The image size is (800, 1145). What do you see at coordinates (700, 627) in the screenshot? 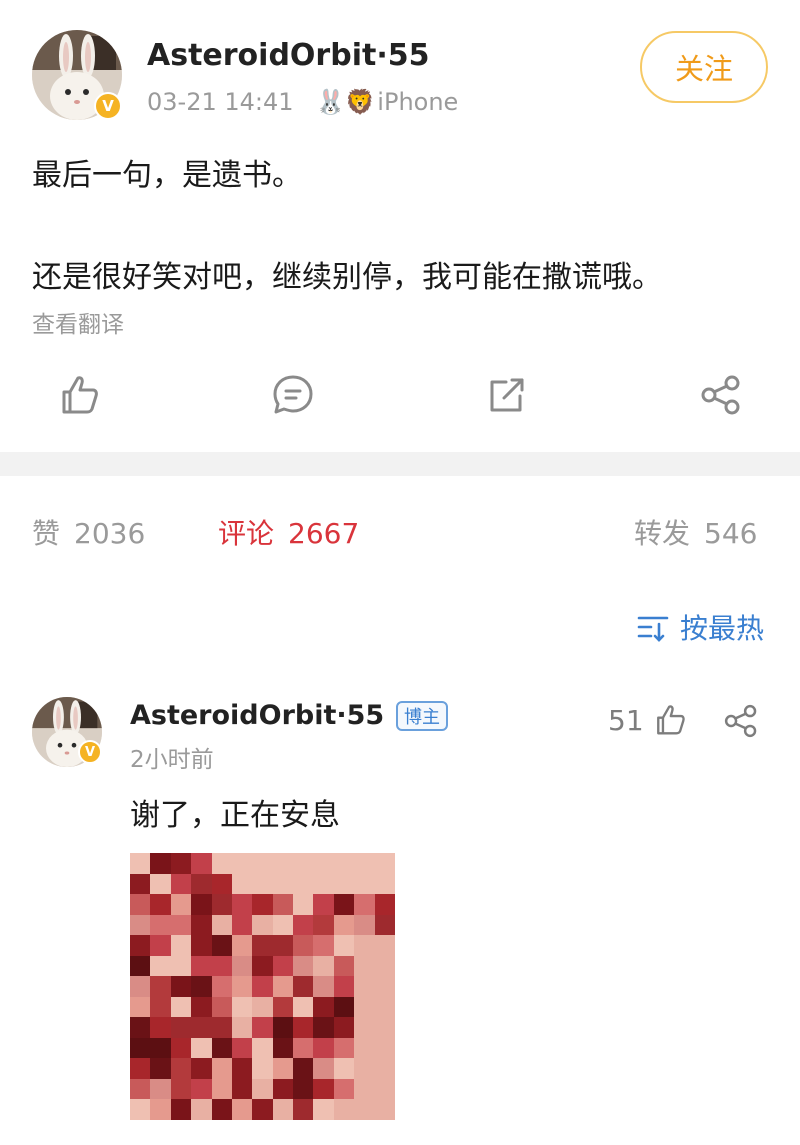
I see `sort-by-hot-button: 按最热` at bounding box center [700, 627].